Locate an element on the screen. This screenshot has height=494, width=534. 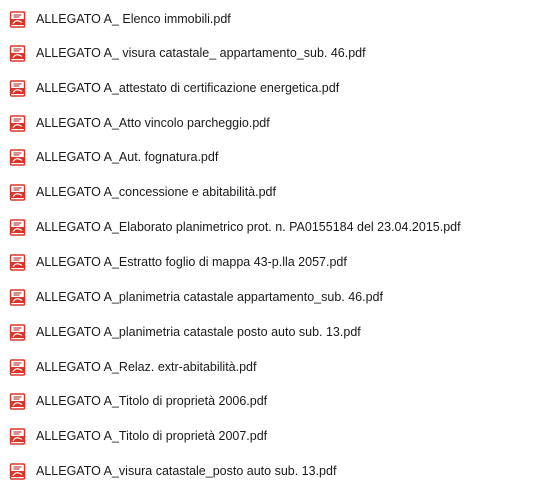
file-item: ALLEGATO A_Aut. fognatura.pdf is located at coordinates (113, 157).